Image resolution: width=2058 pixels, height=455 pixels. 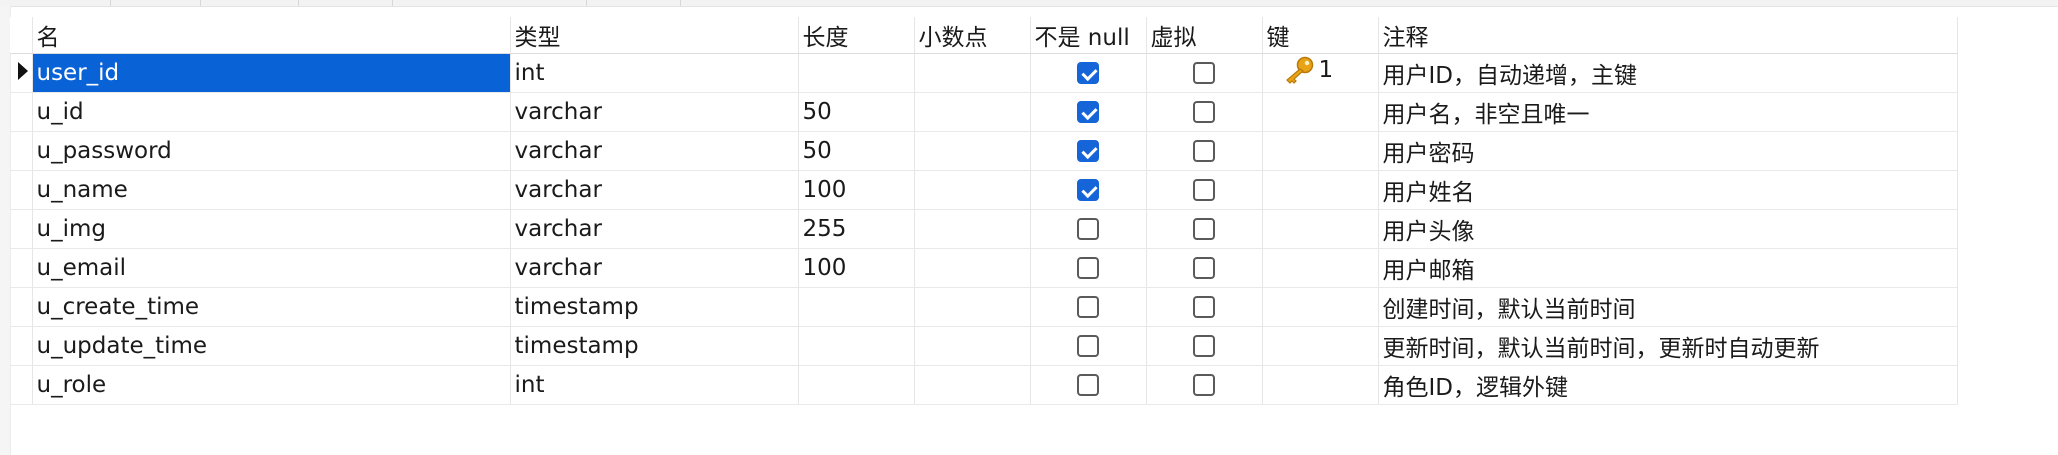 I want to click on field-name-cell: u_update_time, so click(x=271, y=346).